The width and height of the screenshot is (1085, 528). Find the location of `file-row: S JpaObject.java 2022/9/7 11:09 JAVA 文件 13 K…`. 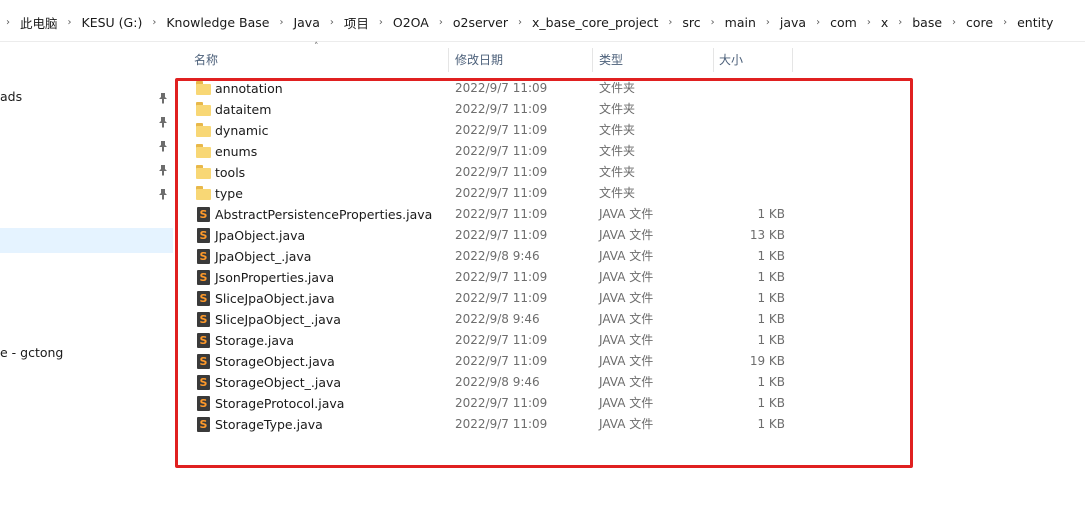

file-row: S JpaObject.java 2022/9/7 11:09 JAVA 文件 13 K… is located at coordinates (630, 235).